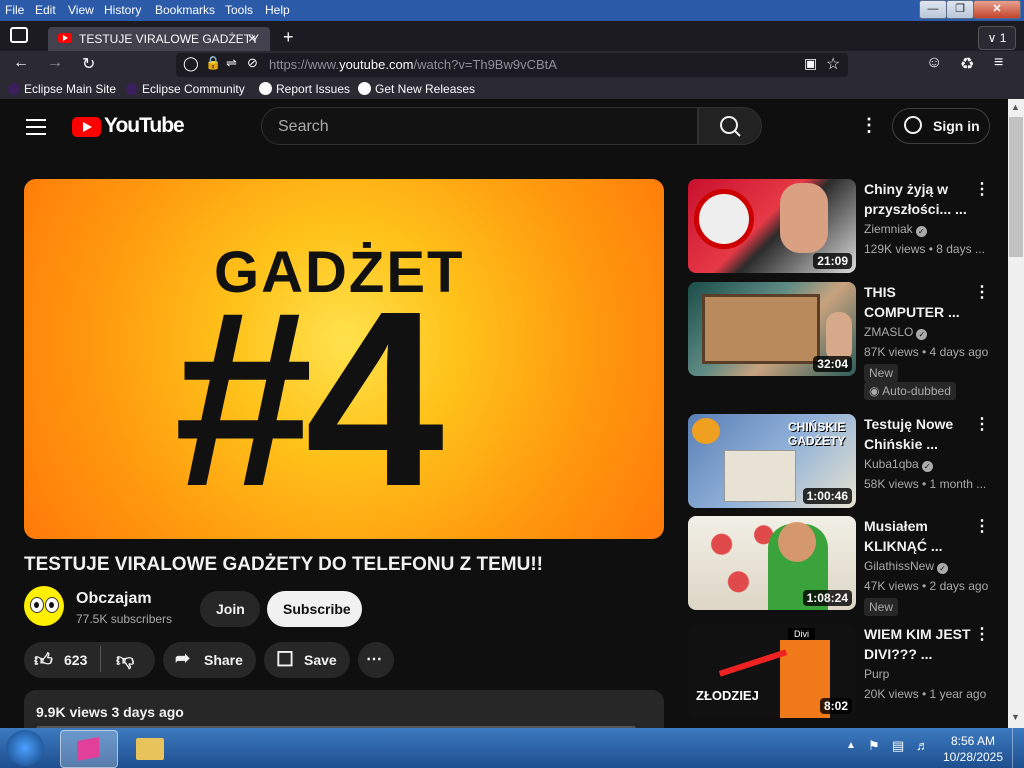  What do you see at coordinates (895, 229) in the screenshot?
I see `rec-channel: Ziemniak ✓` at bounding box center [895, 229].